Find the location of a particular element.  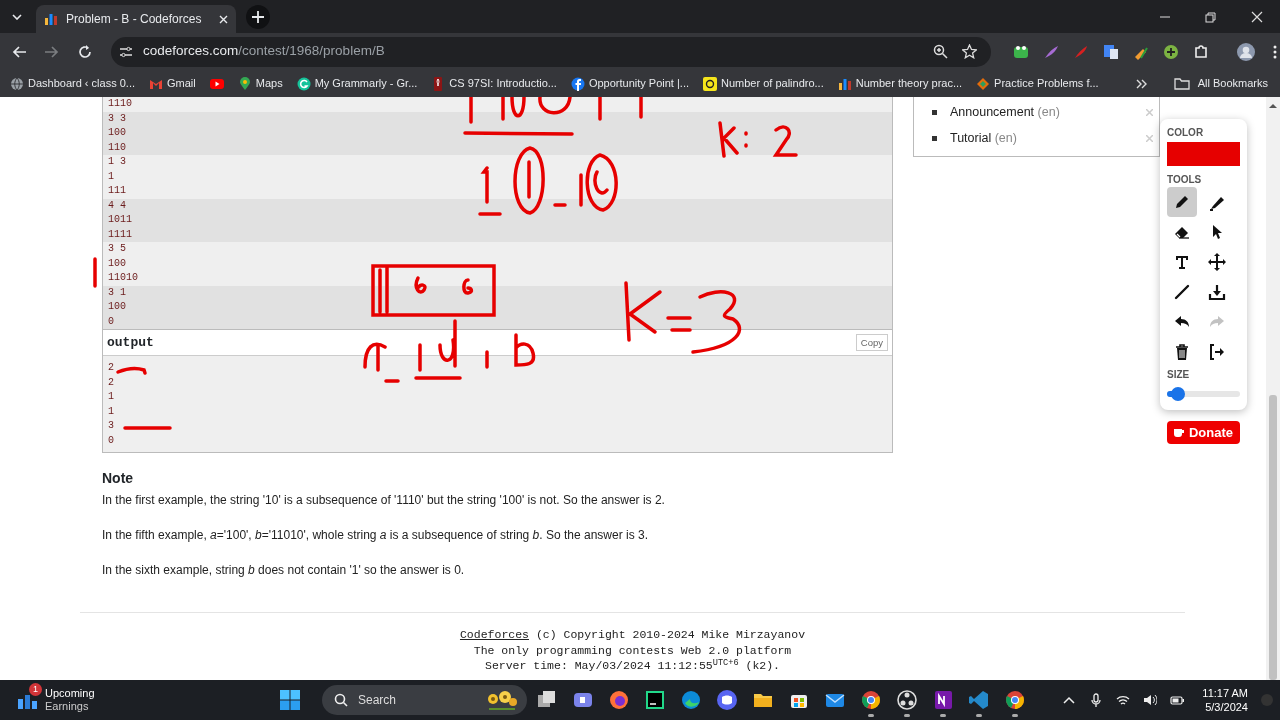

color-swatch is located at coordinates (1203, 154).